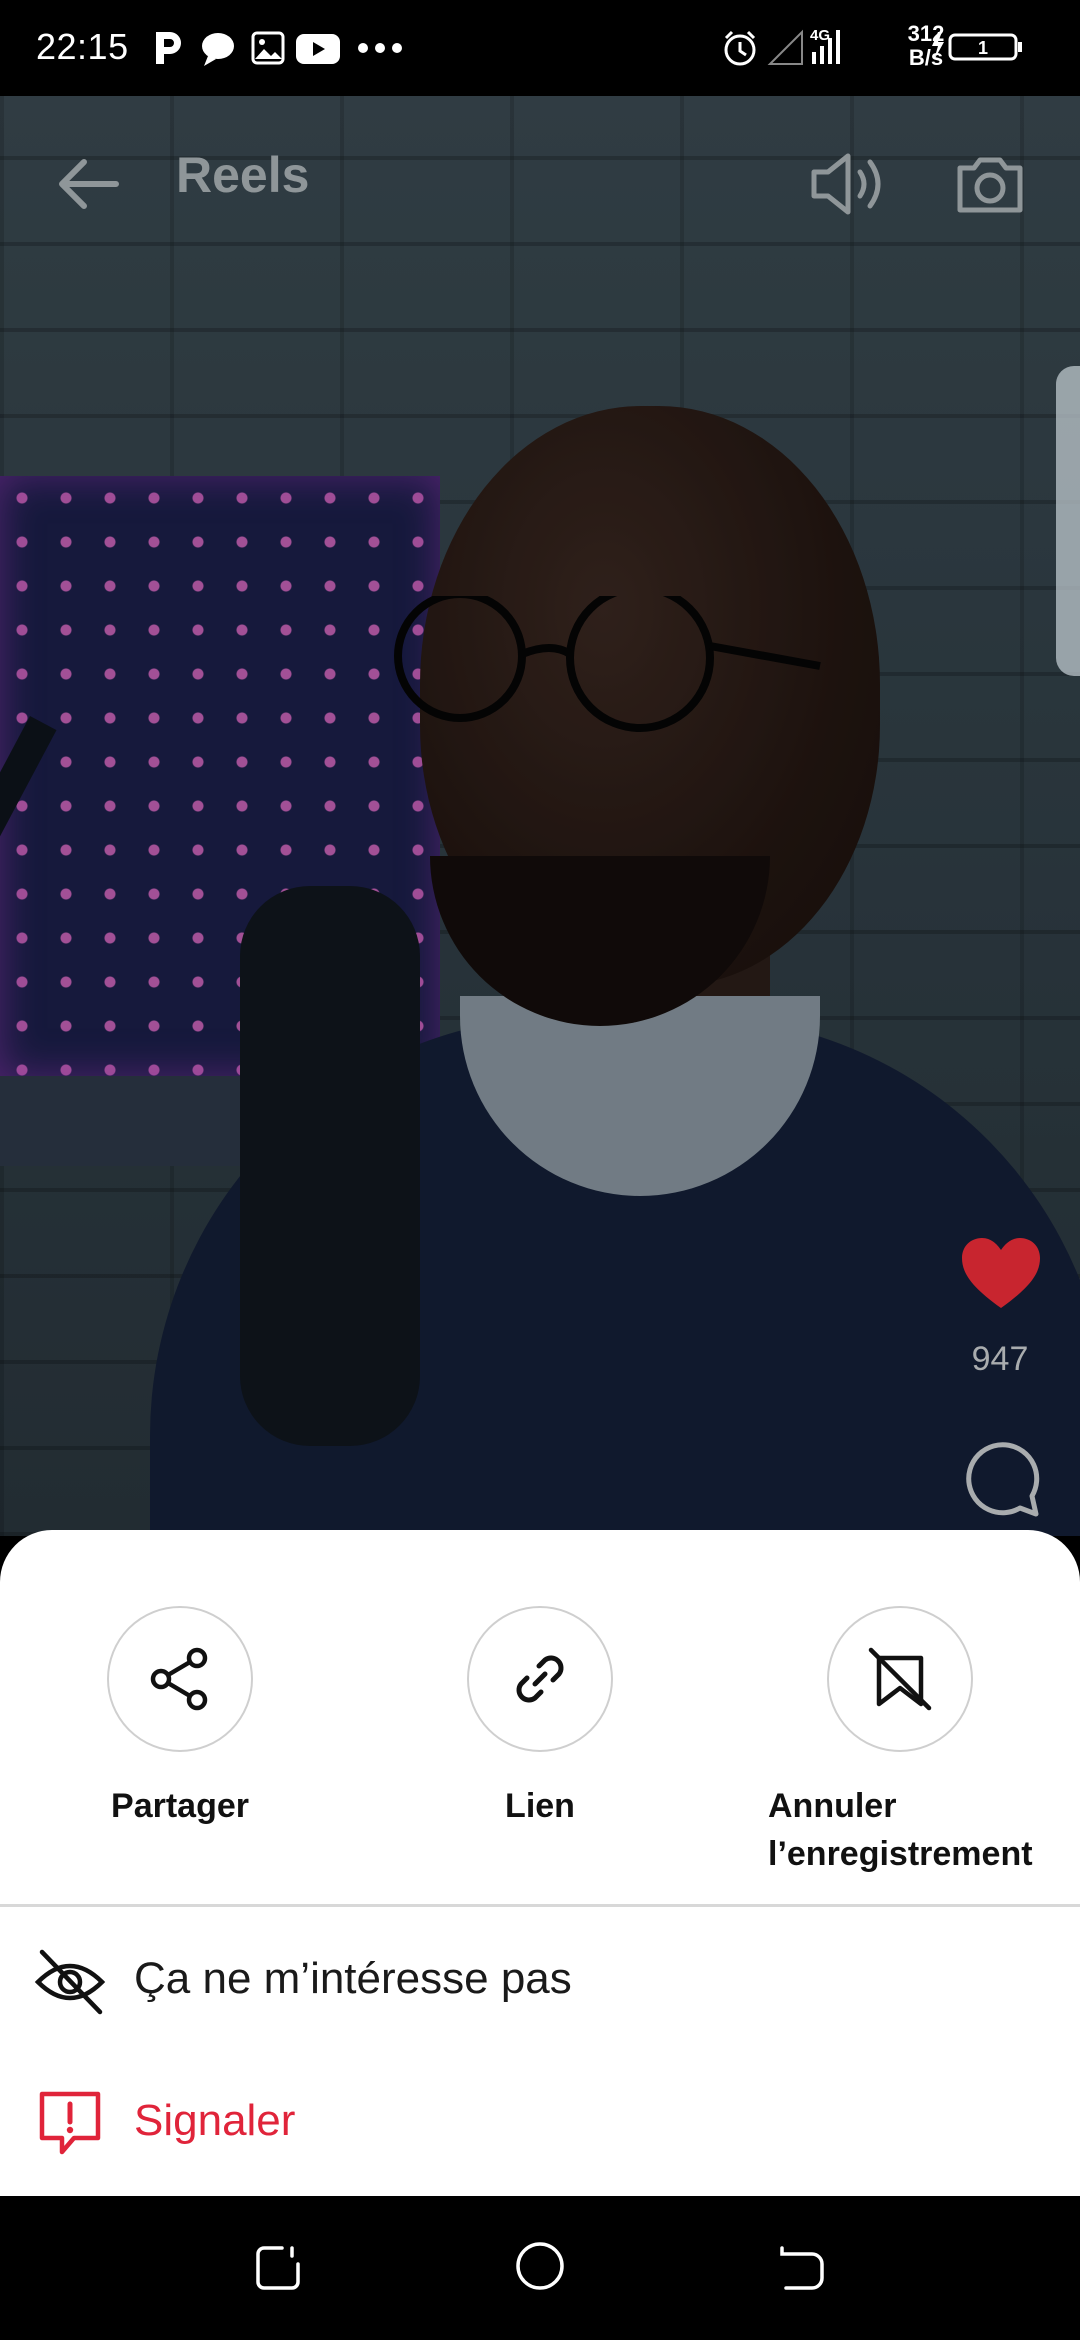  I want to click on unsave-button, so click(900, 1679).